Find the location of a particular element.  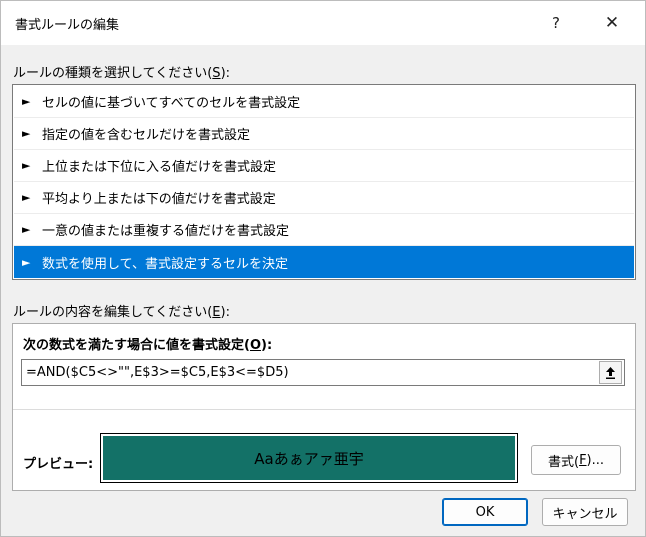

rule-type-item: ► 一意の値または重複する値だけを書式設定 is located at coordinates (324, 230).